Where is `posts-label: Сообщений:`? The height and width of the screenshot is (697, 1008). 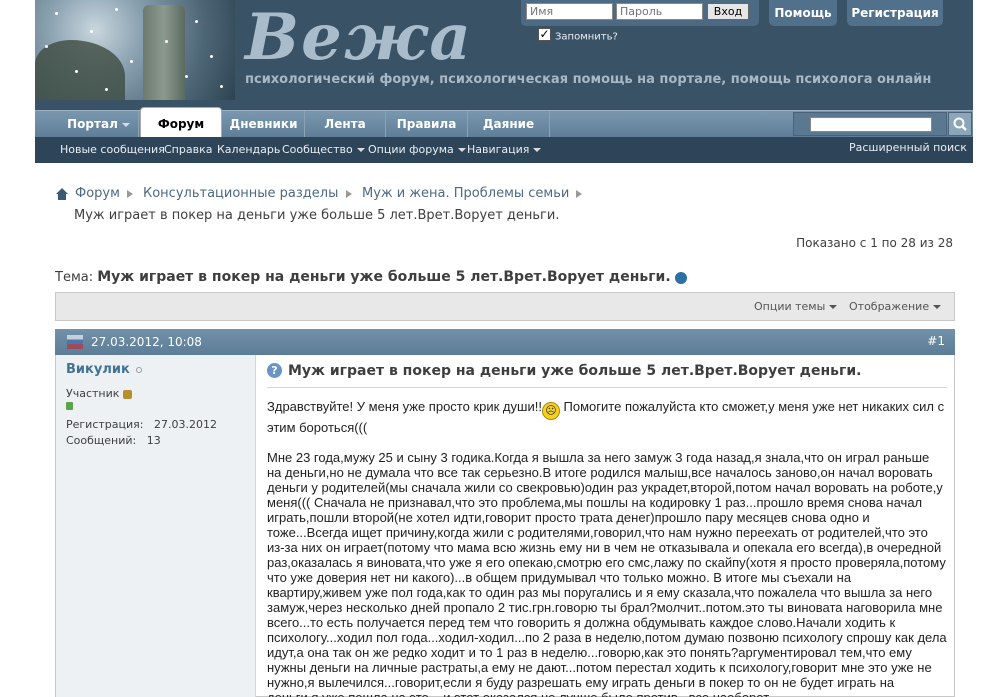
posts-label: Сообщений: is located at coordinates (101, 440).